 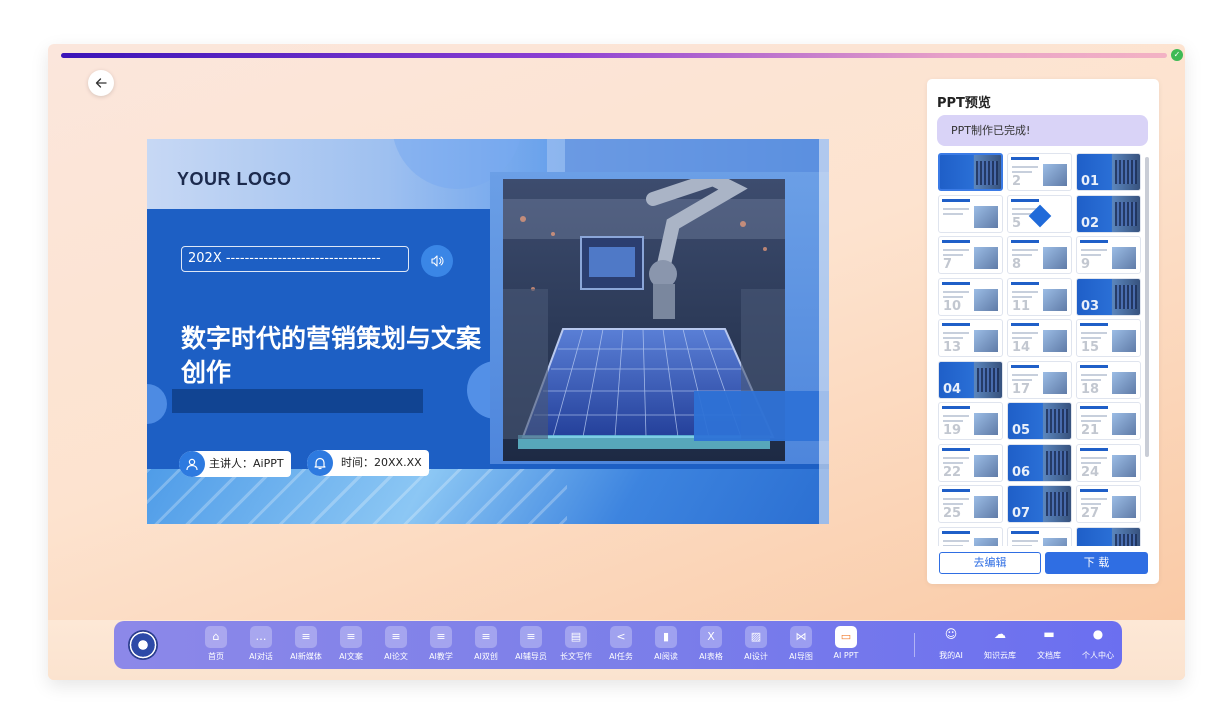 I want to click on dock-item: ≡ AI论文, so click(x=396, y=644).